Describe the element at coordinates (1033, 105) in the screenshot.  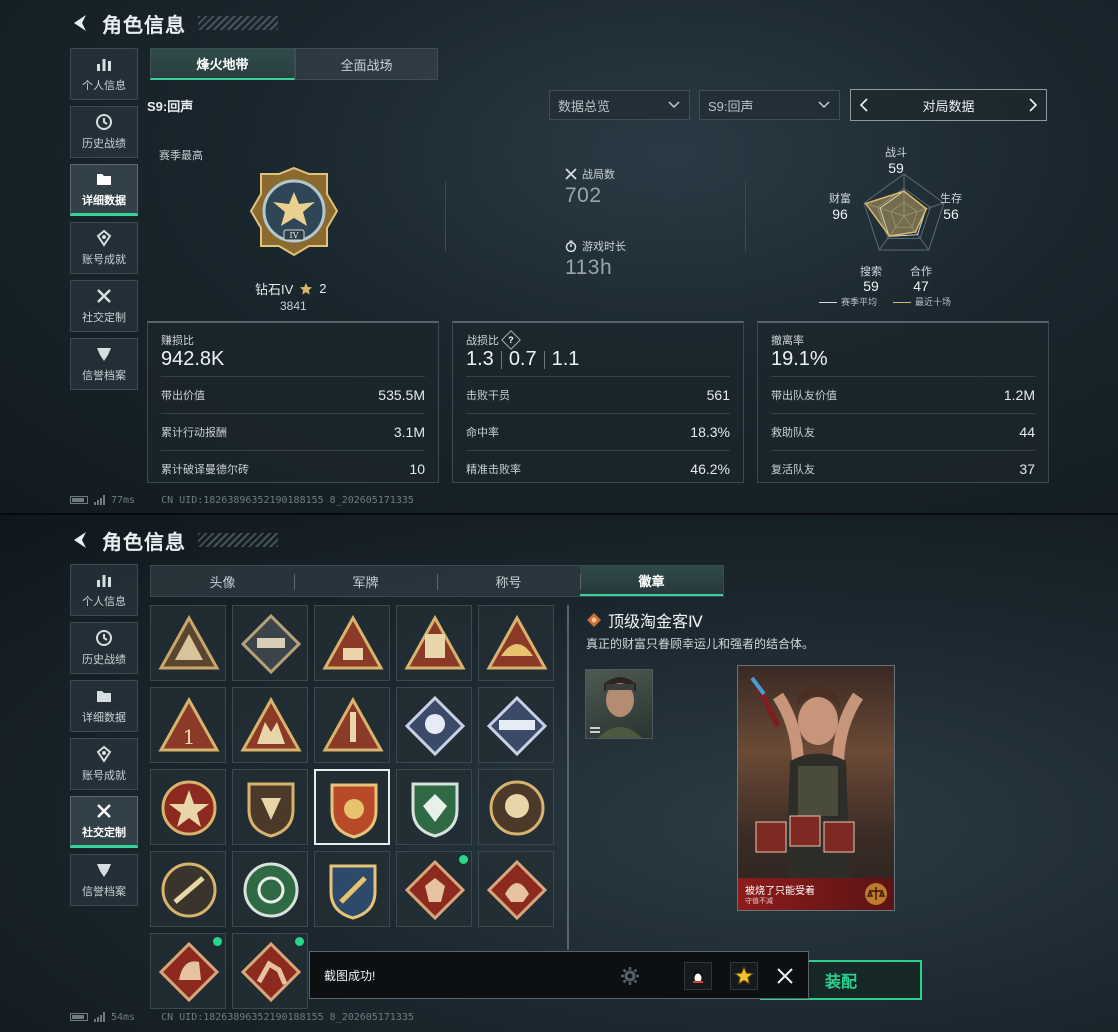
I see `chevron-right-icon` at that location.